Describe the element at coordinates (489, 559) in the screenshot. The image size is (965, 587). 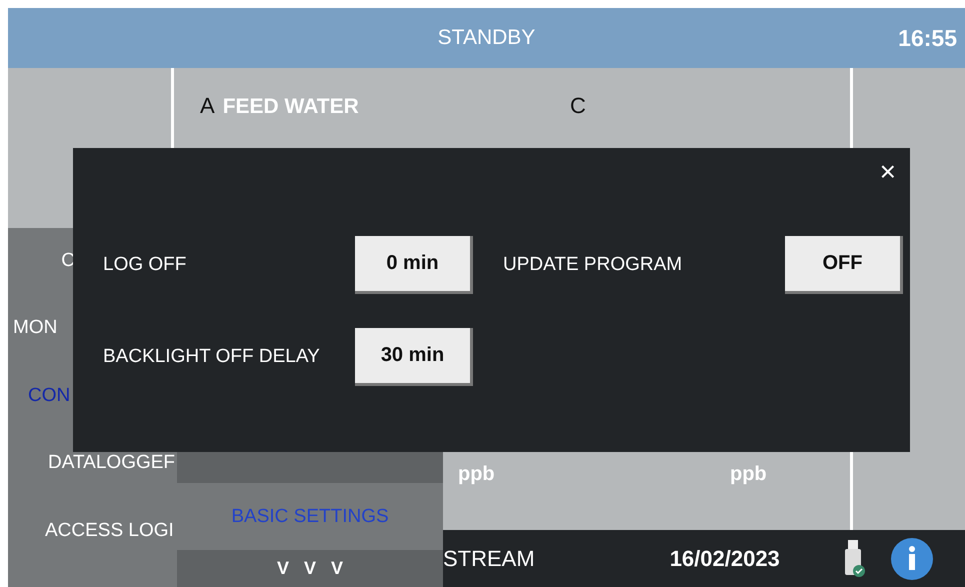
I see `stream-label: STREAM` at that location.